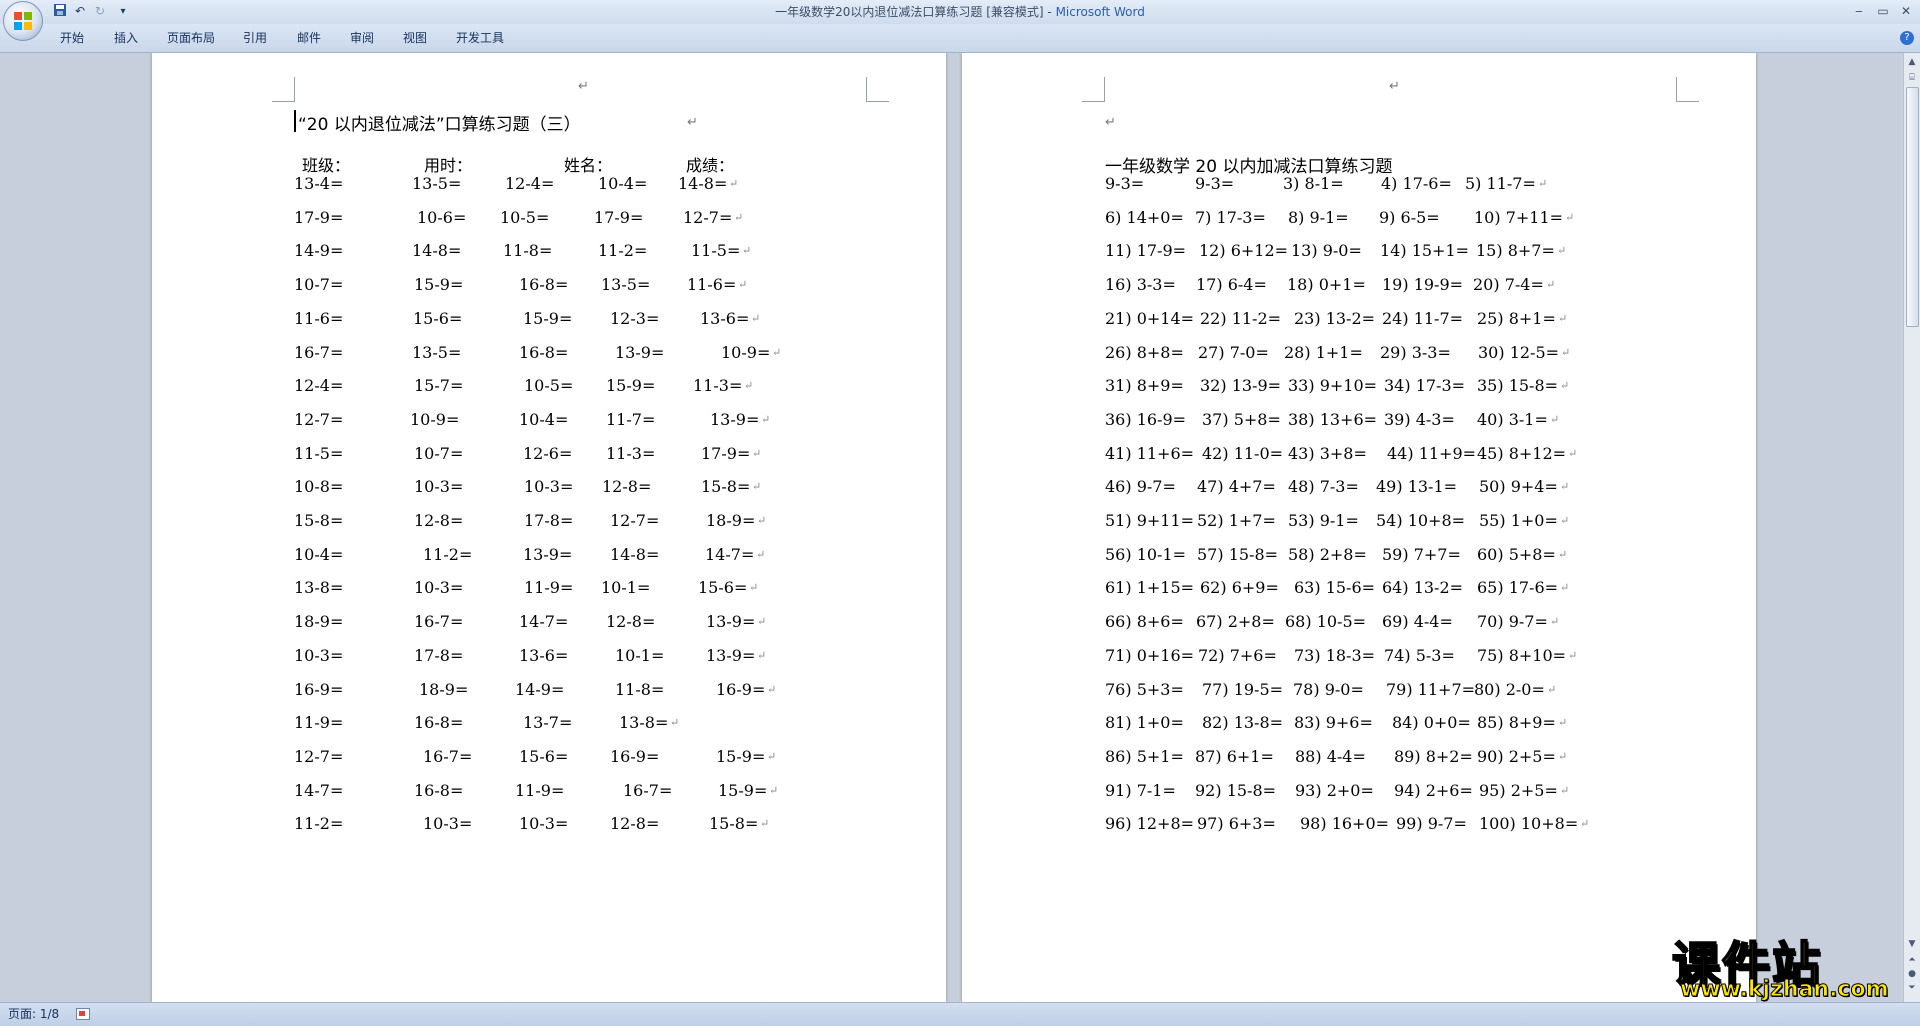  I want to click on tab-home: 开始, so click(72, 38).